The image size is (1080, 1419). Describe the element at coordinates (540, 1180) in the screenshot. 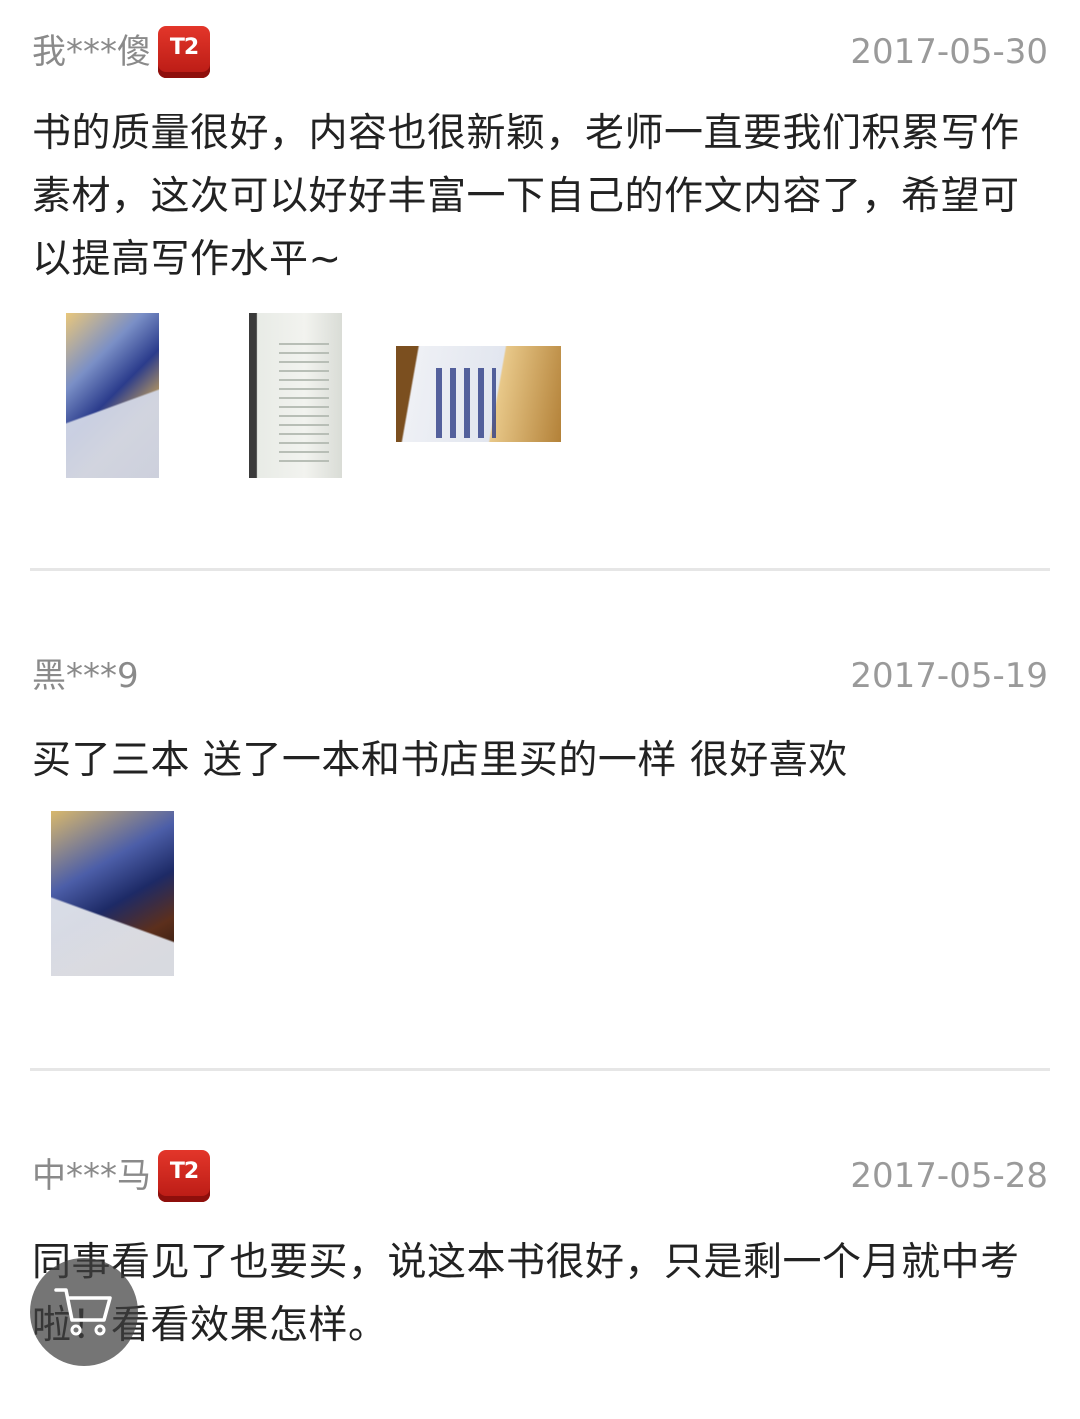

I see `review-header: 中***马 T2 2017-05-28` at that location.